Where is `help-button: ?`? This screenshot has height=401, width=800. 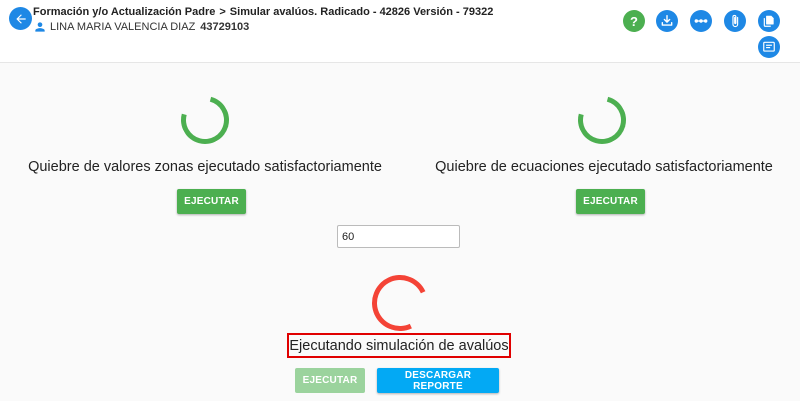
help-button: ? is located at coordinates (634, 21).